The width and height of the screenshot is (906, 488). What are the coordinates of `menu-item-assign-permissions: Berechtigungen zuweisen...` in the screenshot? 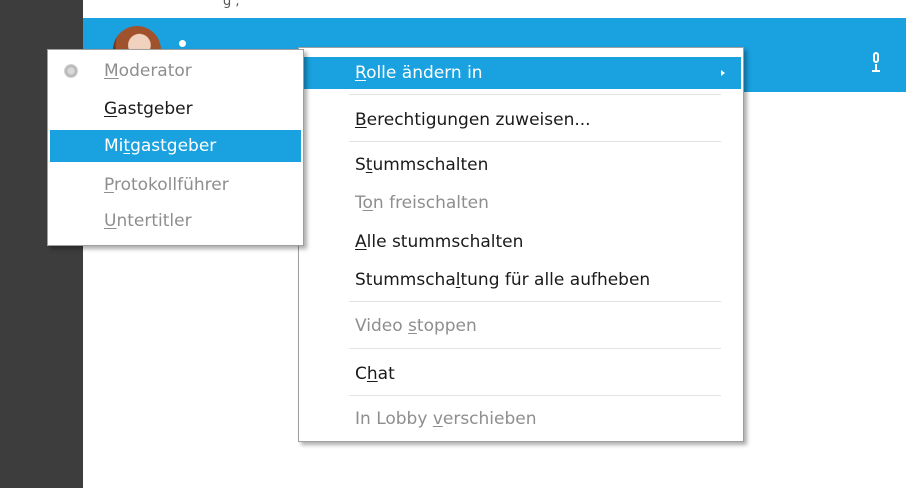 It's located at (521, 120).